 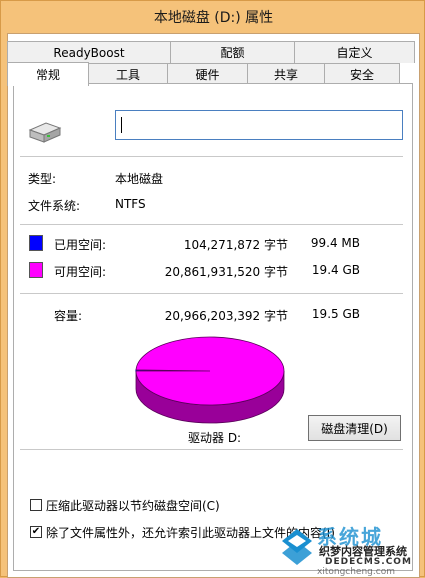 What do you see at coordinates (232, 52) in the screenshot?
I see `tab-quota: 配额` at bounding box center [232, 52].